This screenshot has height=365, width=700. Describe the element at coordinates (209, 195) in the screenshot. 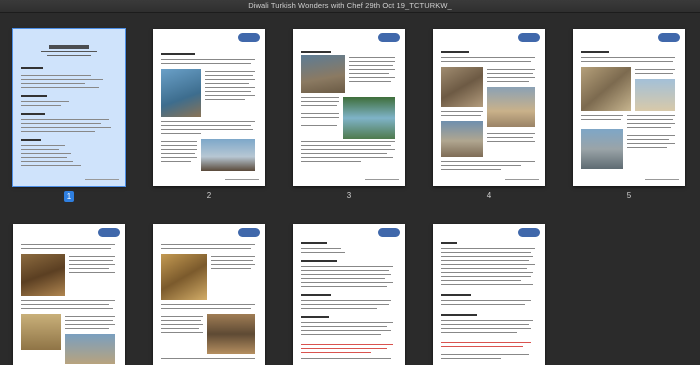

I see `page-number-2: 2` at that location.